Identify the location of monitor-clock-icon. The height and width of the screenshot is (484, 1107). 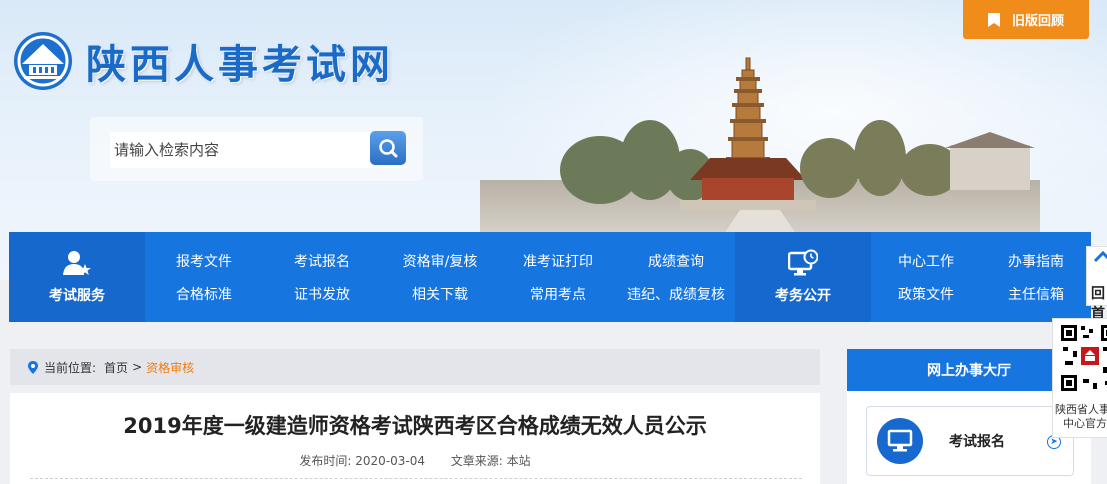
(803, 262).